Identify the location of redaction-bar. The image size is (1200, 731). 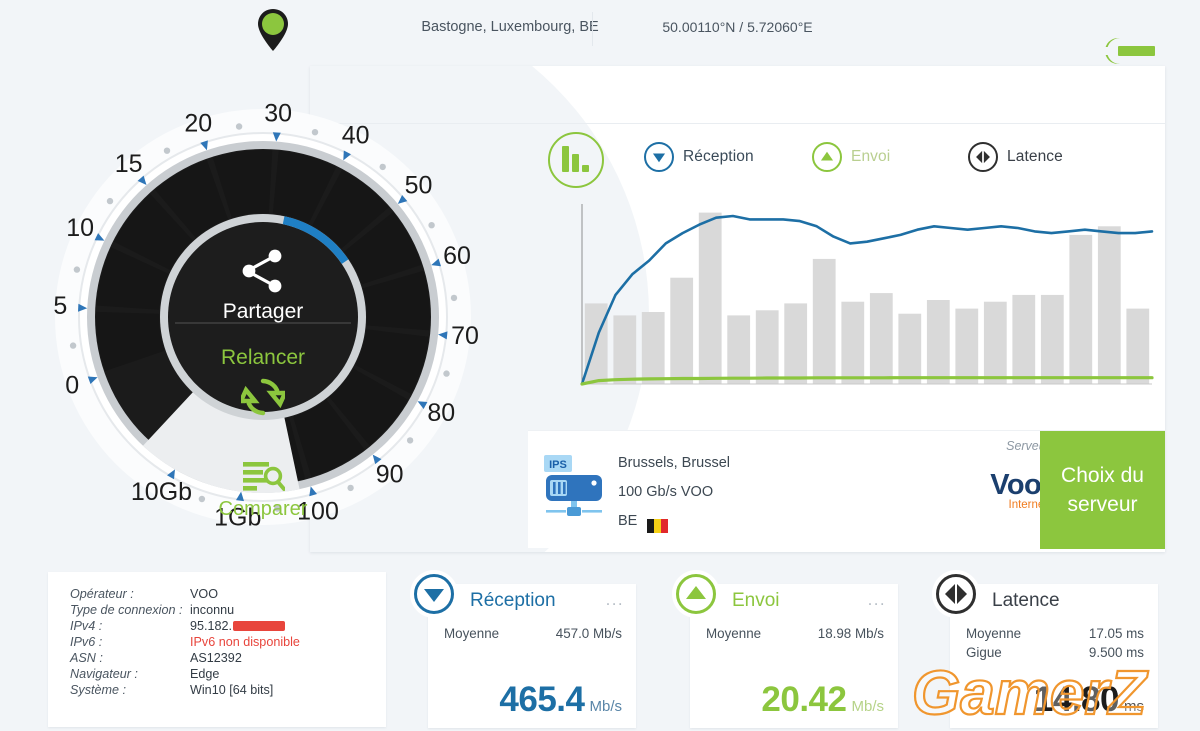
(259, 626).